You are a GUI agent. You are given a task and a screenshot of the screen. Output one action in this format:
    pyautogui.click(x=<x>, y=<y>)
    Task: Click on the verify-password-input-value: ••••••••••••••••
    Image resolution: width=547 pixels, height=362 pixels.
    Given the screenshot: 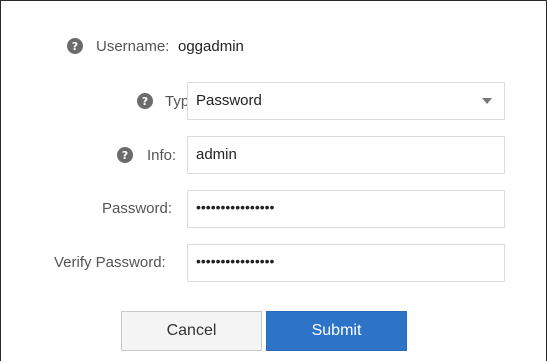 What is the action you would take?
    pyautogui.click(x=235, y=261)
    